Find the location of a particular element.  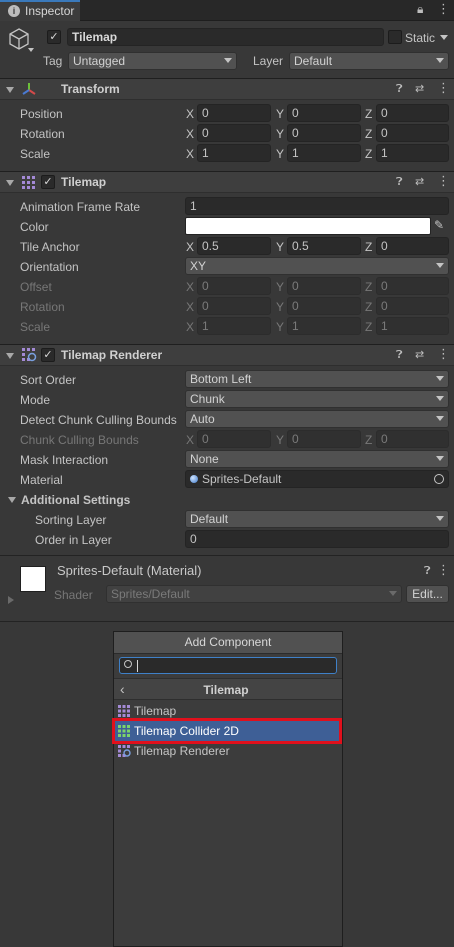

mode-label: Mode is located at coordinates (35, 400).